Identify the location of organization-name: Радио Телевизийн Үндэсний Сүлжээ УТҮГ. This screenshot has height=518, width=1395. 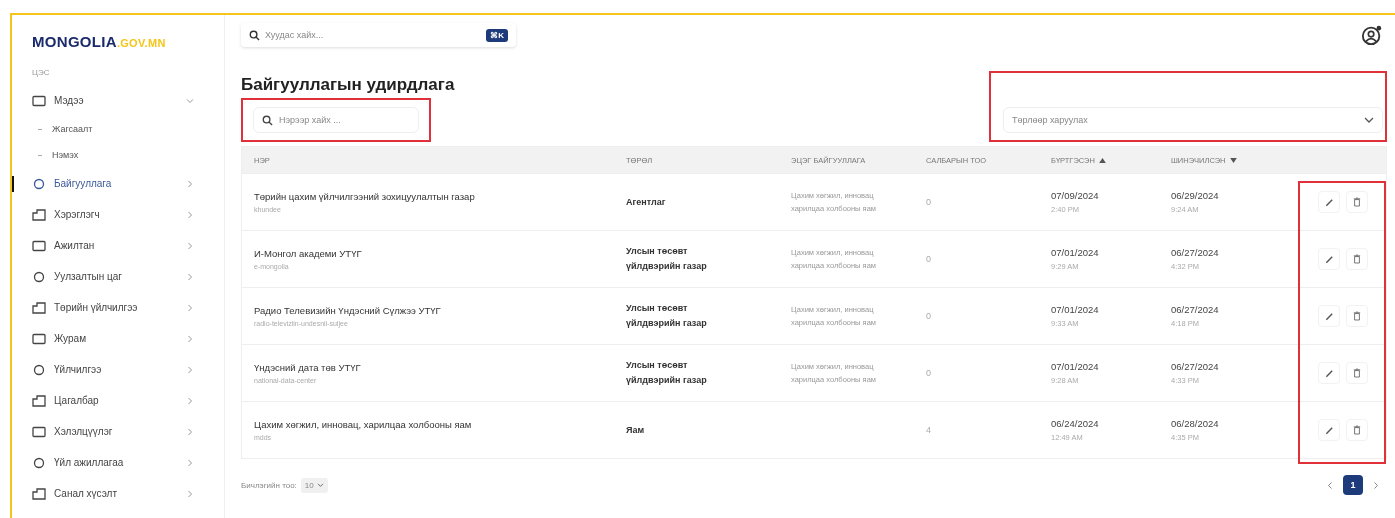
(348, 310).